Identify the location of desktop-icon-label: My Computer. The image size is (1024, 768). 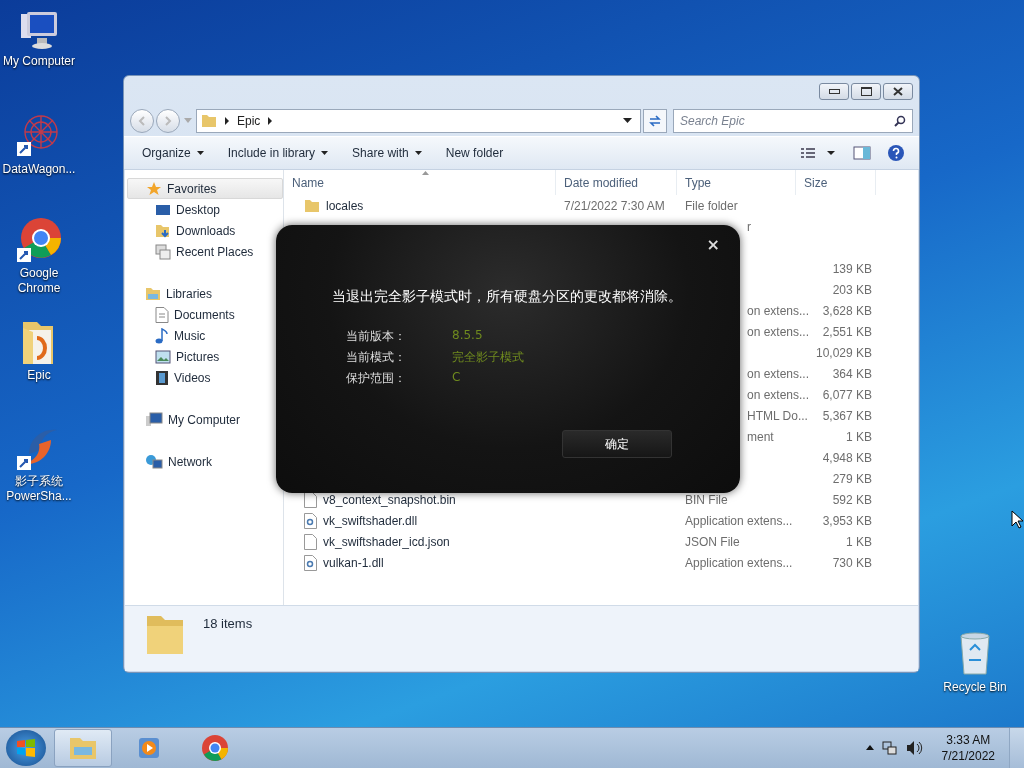
(39, 61).